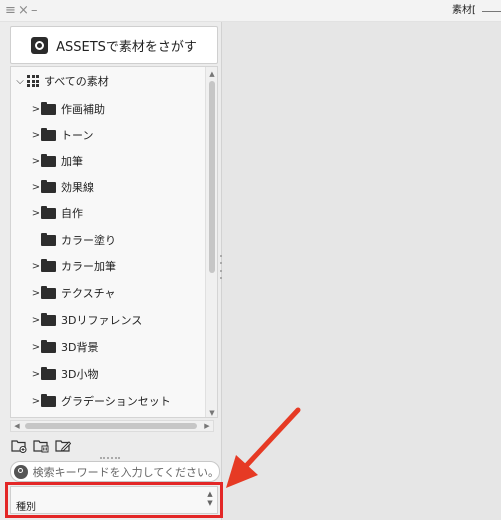 The image size is (501, 520). Describe the element at coordinates (20, 81) in the screenshot. I see `chevron-down-icon: ⌵` at that location.